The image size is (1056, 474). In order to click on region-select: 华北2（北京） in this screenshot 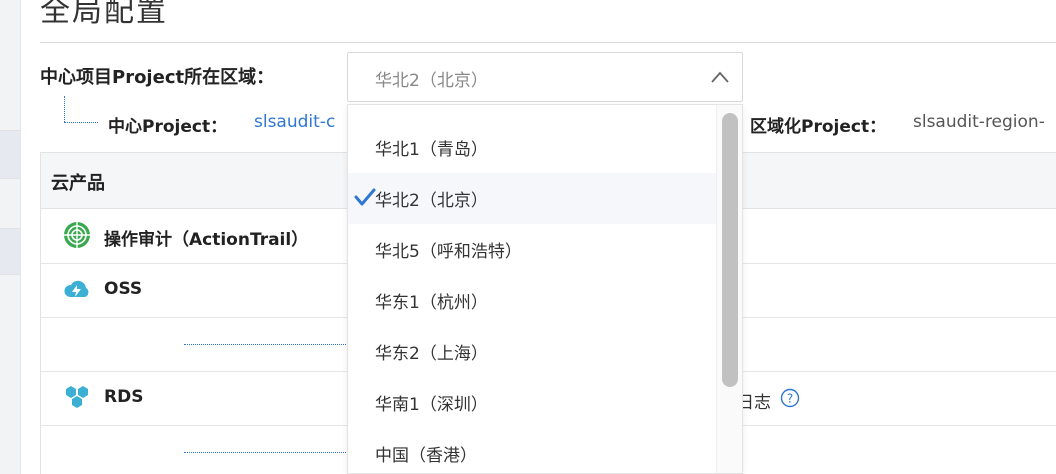, I will do `click(545, 77)`.